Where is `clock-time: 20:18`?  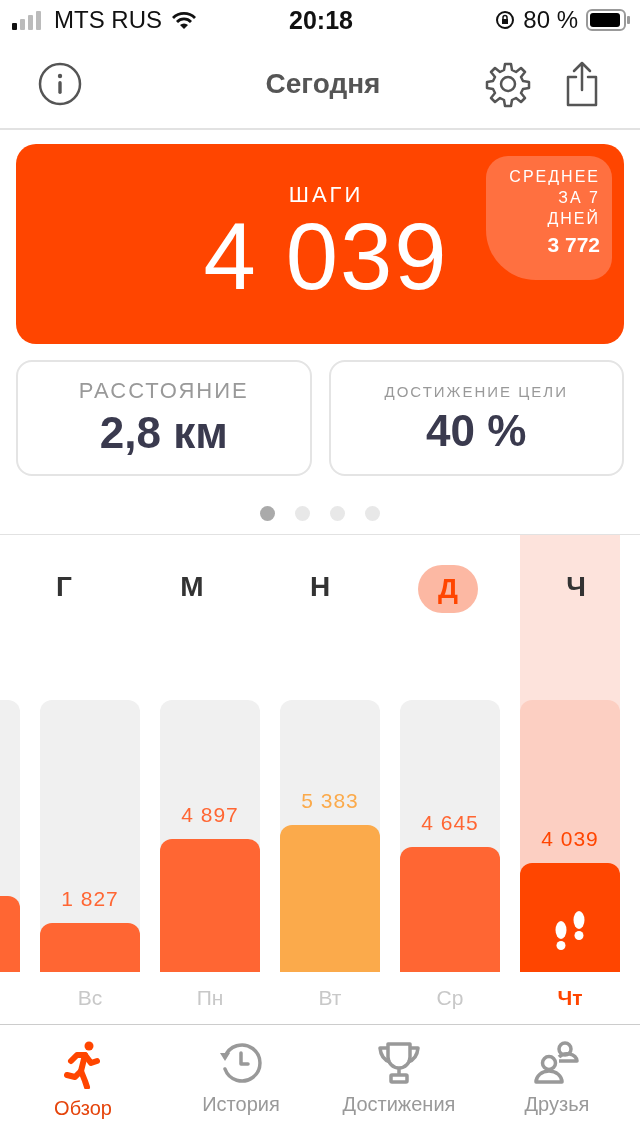
clock-time: 20:18 is located at coordinates (321, 20).